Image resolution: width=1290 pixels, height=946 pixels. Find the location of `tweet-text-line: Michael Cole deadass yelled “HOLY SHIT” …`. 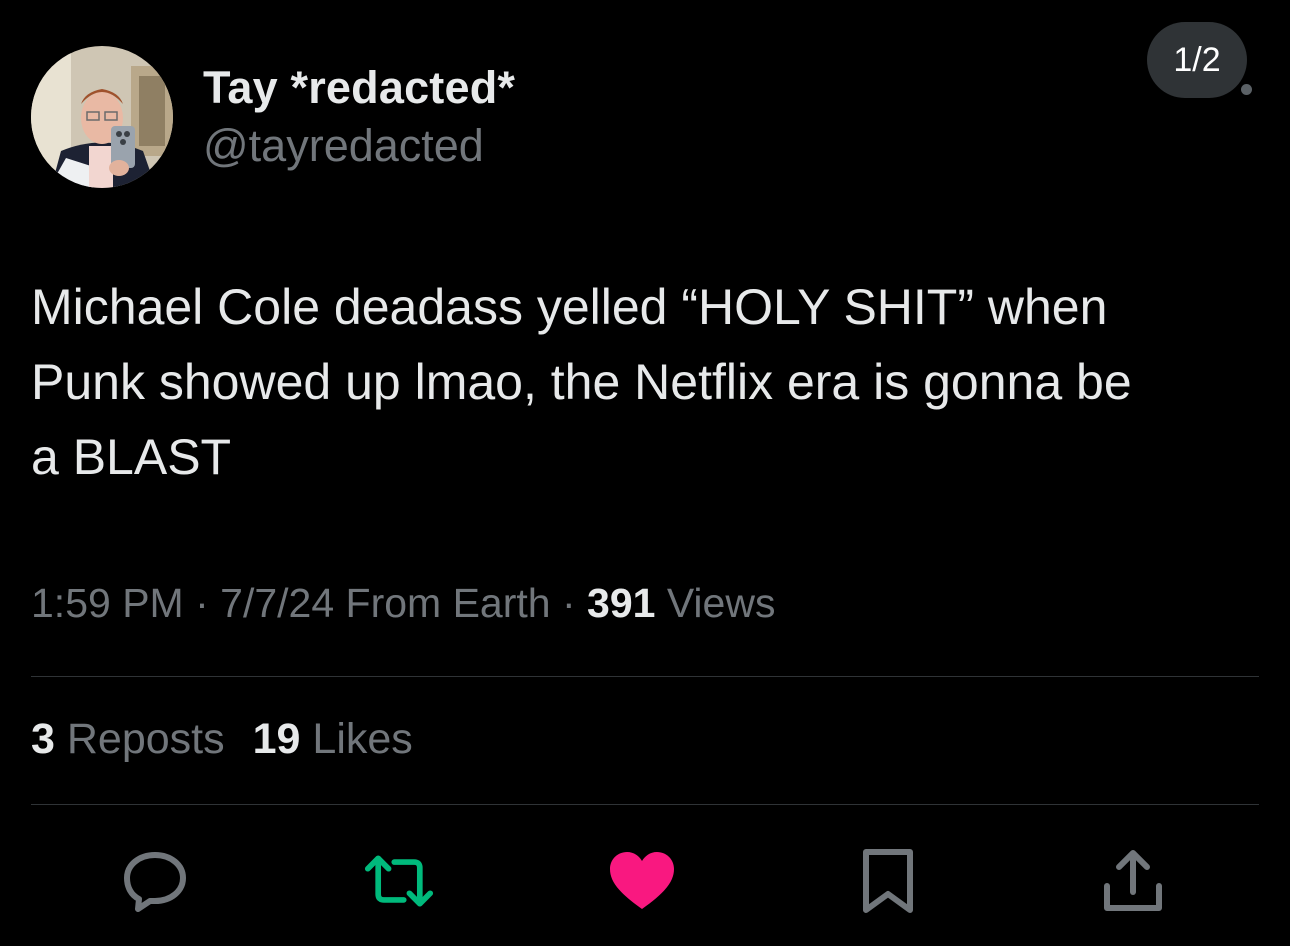

tweet-text-line: Michael Cole deadass yelled “HOLY SHIT” … is located at coordinates (569, 307).